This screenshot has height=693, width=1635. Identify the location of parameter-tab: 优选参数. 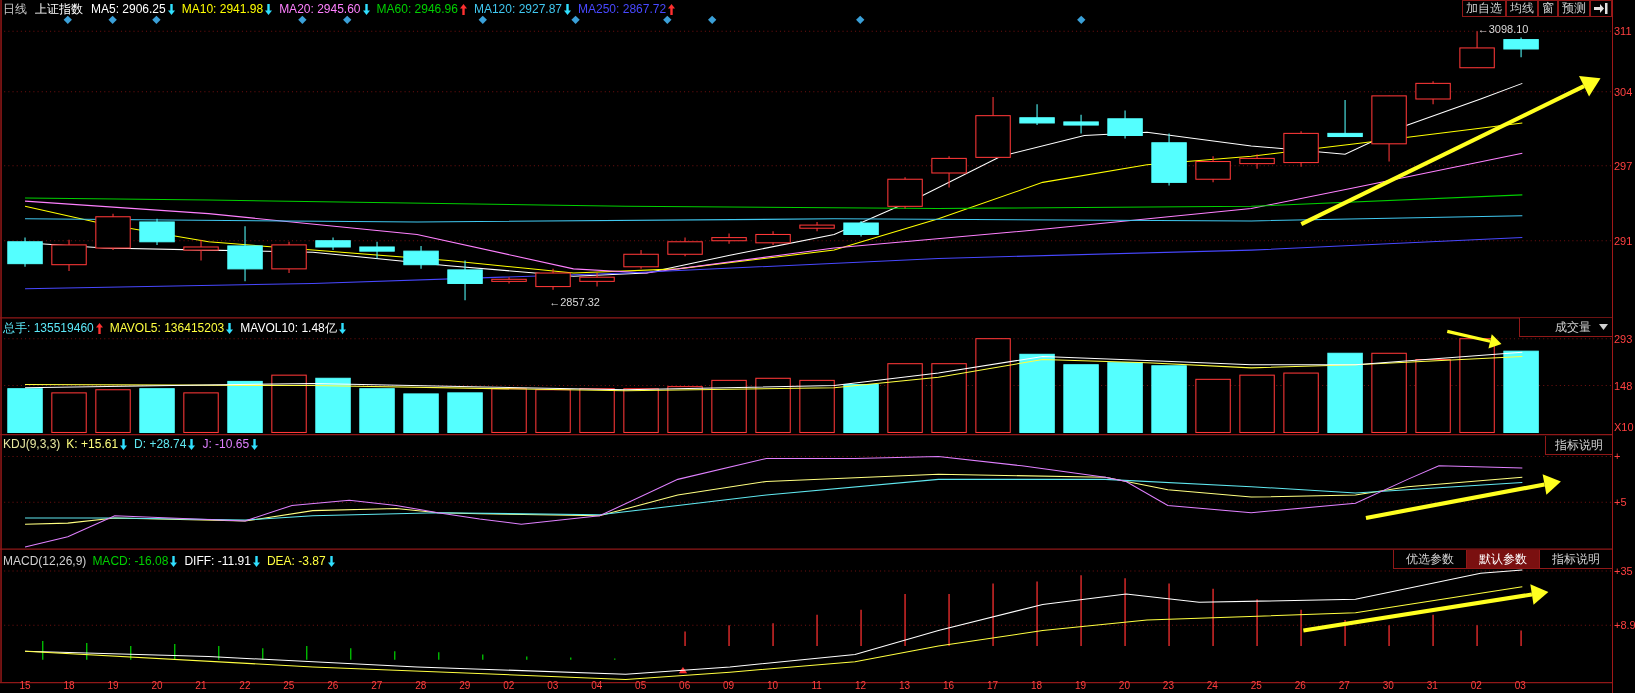
(1429, 559).